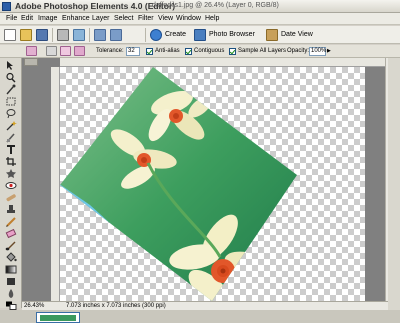 The height and width of the screenshot is (323, 400). What do you see at coordinates (272, 35) in the screenshot?
I see `date-view-icon` at bounding box center [272, 35].